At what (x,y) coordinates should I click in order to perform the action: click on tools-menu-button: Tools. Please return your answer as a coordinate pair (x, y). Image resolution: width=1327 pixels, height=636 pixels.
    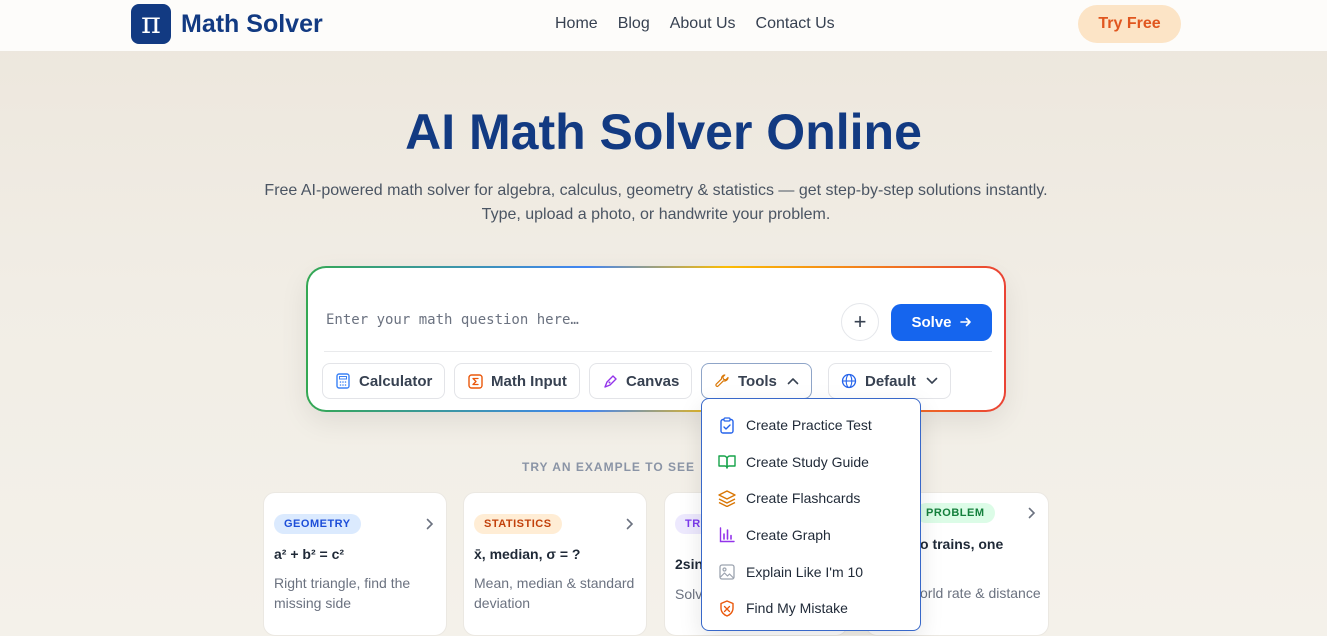
    Looking at the image, I should click on (756, 381).